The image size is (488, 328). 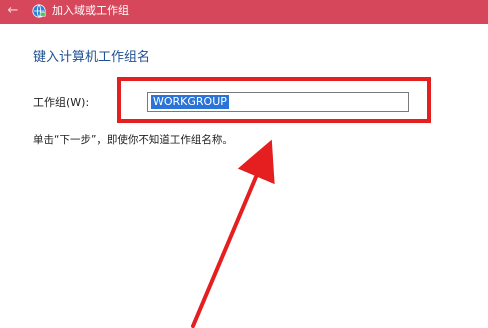 What do you see at coordinates (190, 102) in the screenshot?
I see `workgroup-value: WORKGROUP` at bounding box center [190, 102].